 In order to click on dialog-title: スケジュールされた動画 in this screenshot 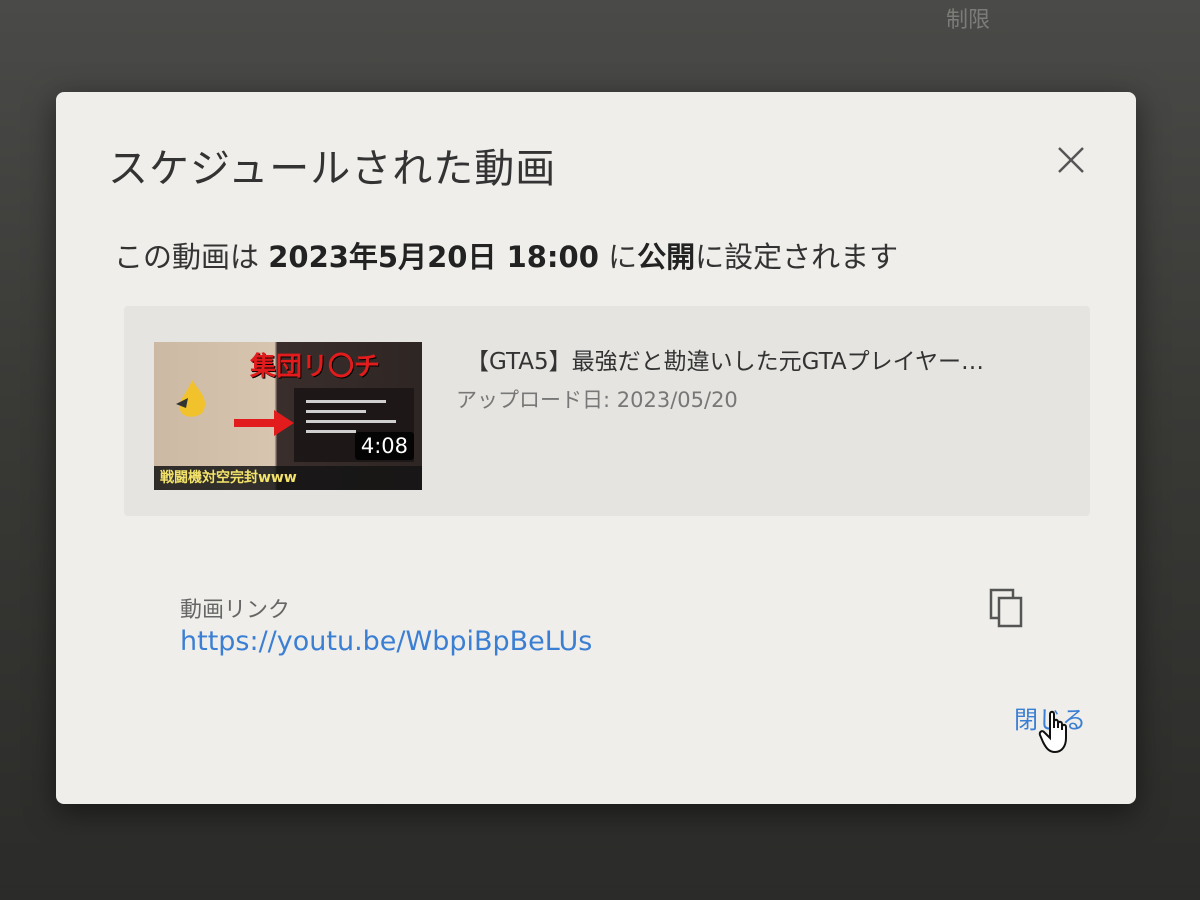, I will do `click(332, 169)`.